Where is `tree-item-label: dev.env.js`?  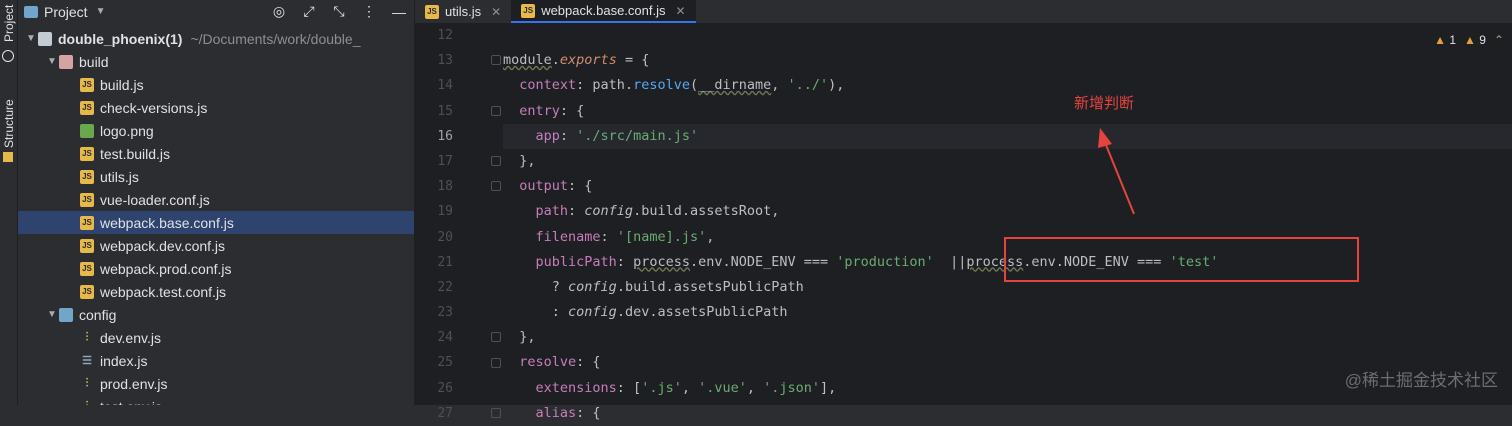 tree-item-label: dev.env.js is located at coordinates (130, 337).